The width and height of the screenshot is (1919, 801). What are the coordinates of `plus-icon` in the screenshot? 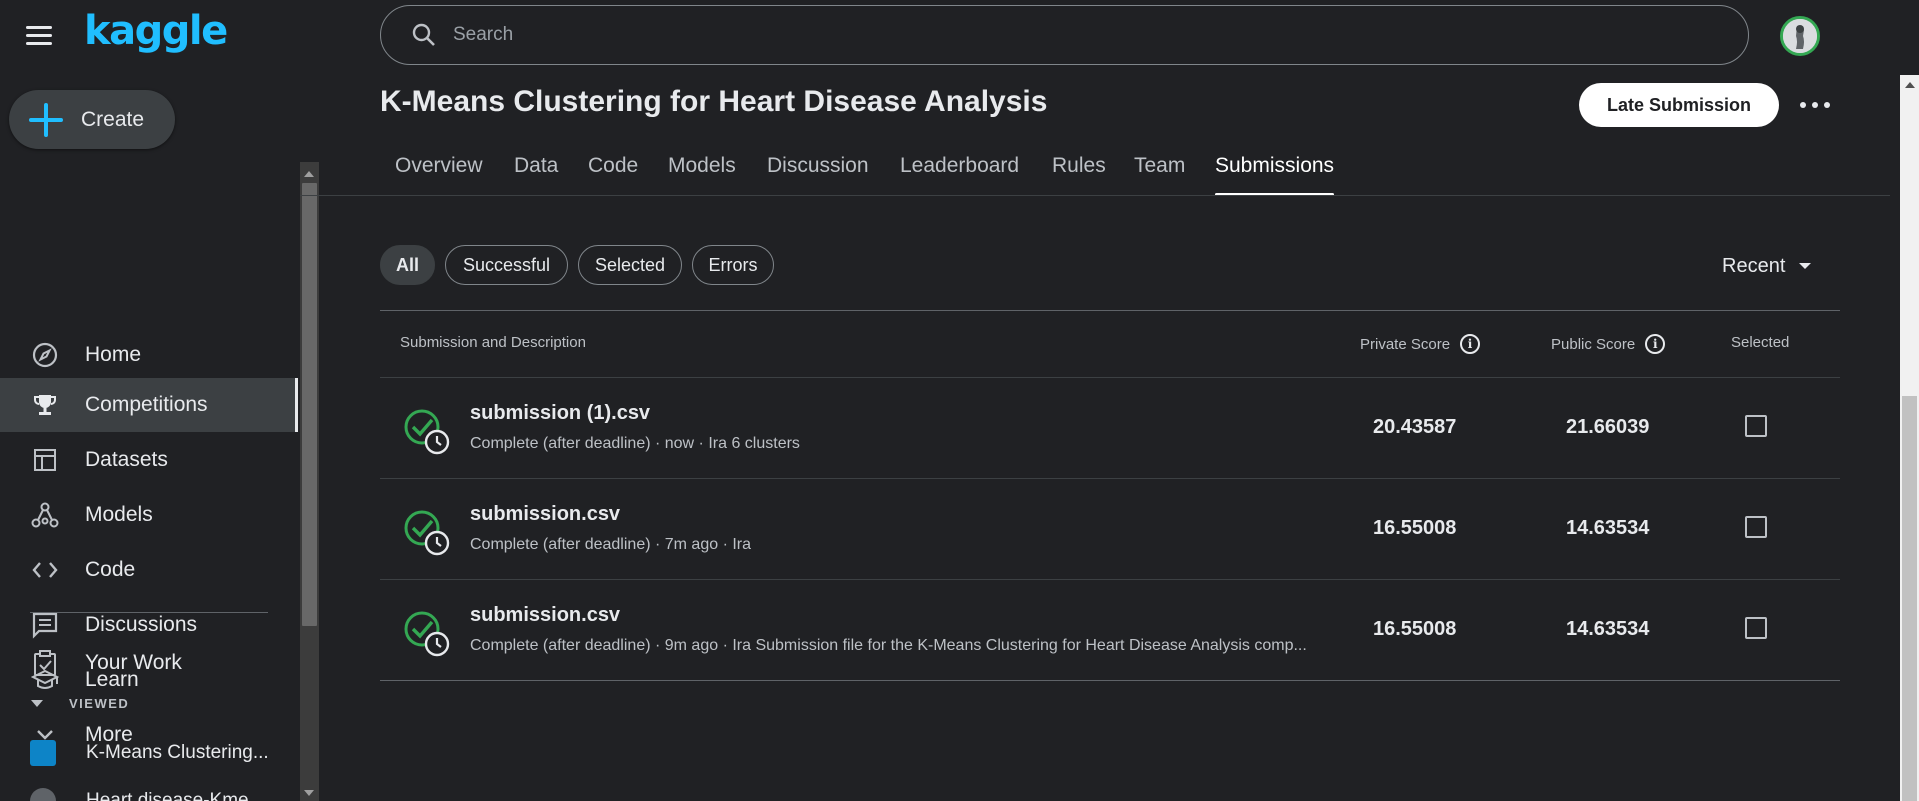 It's located at (46, 119).